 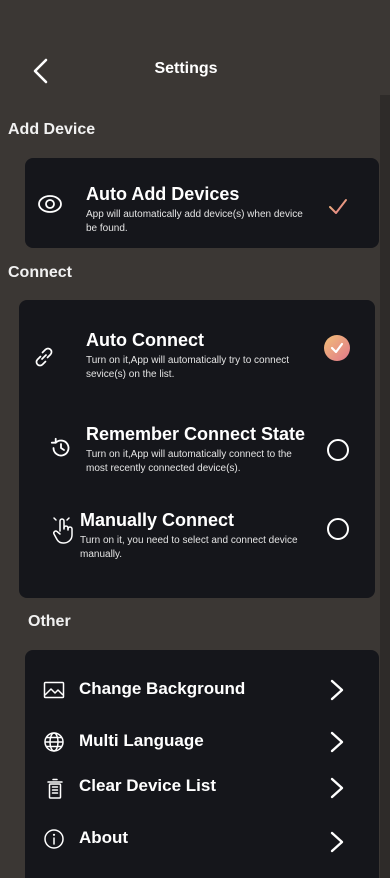 What do you see at coordinates (385, 486) in the screenshot?
I see `side-edge` at bounding box center [385, 486].